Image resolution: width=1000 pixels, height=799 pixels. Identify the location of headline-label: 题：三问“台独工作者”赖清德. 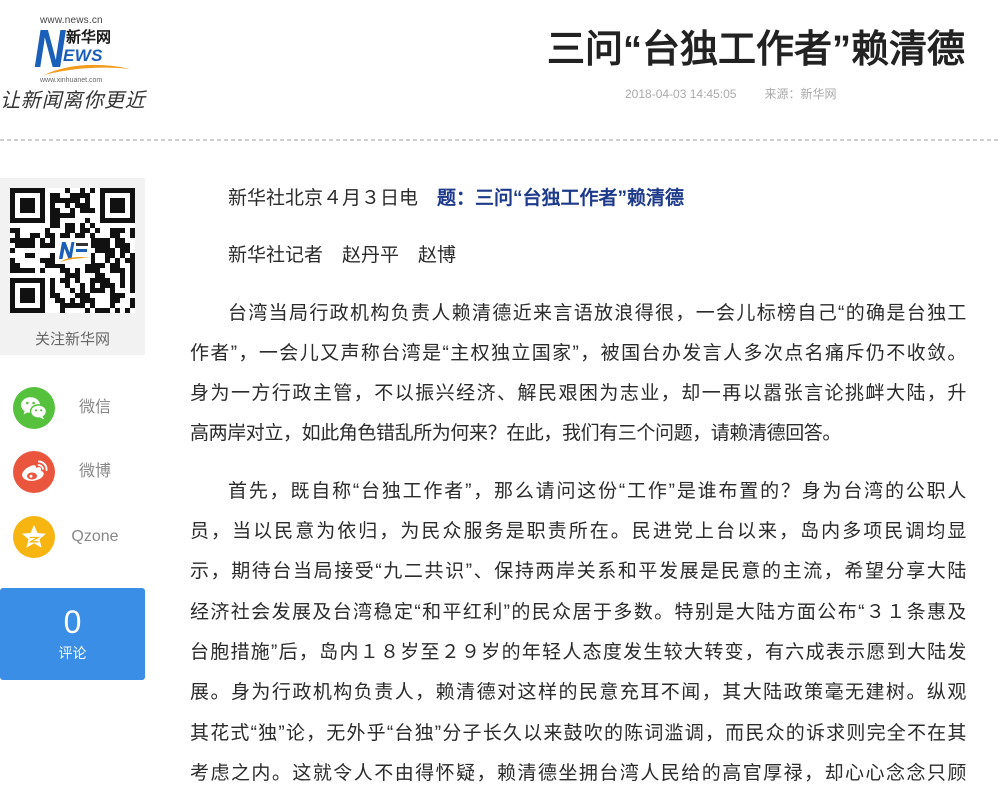
(561, 198).